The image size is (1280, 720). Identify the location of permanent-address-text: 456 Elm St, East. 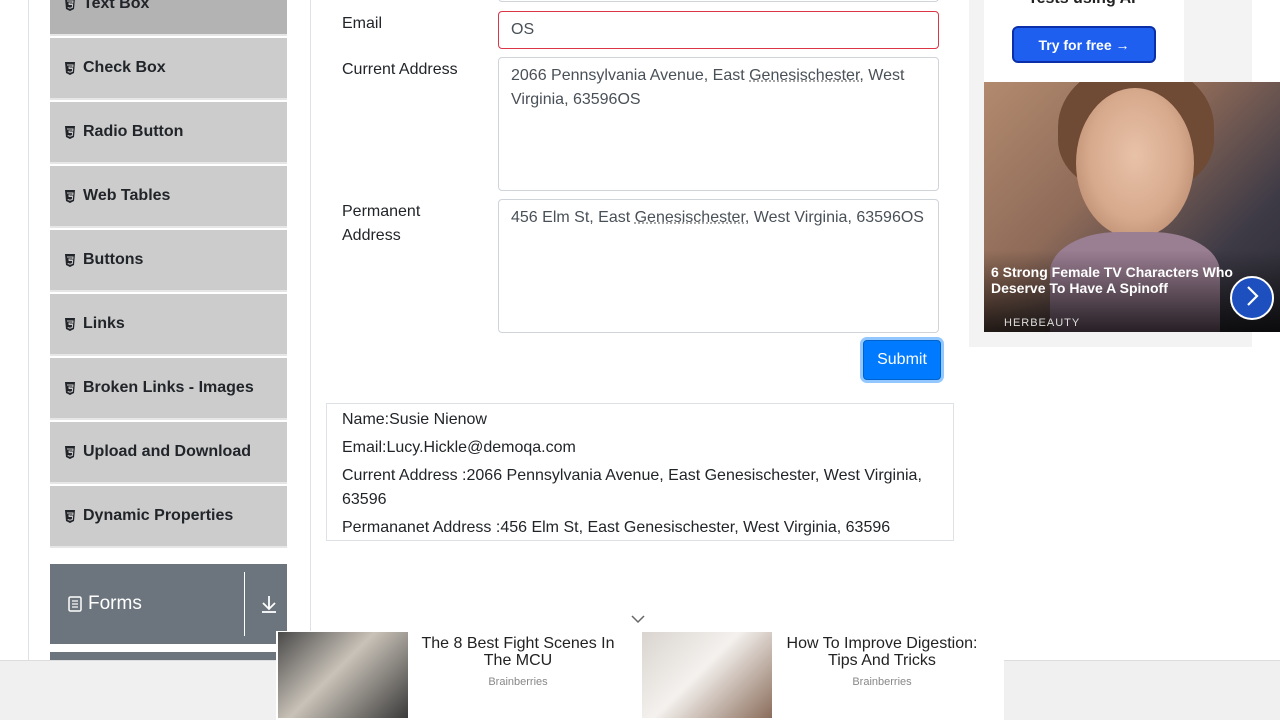
(573, 217).